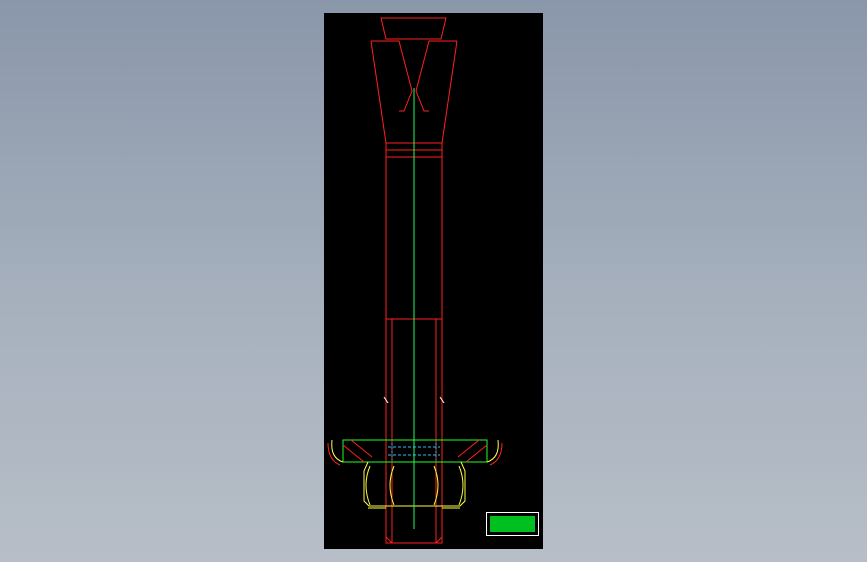 The height and width of the screenshot is (562, 867). Describe the element at coordinates (436, 76) in the screenshot. I see `sleeve-right` at that location.